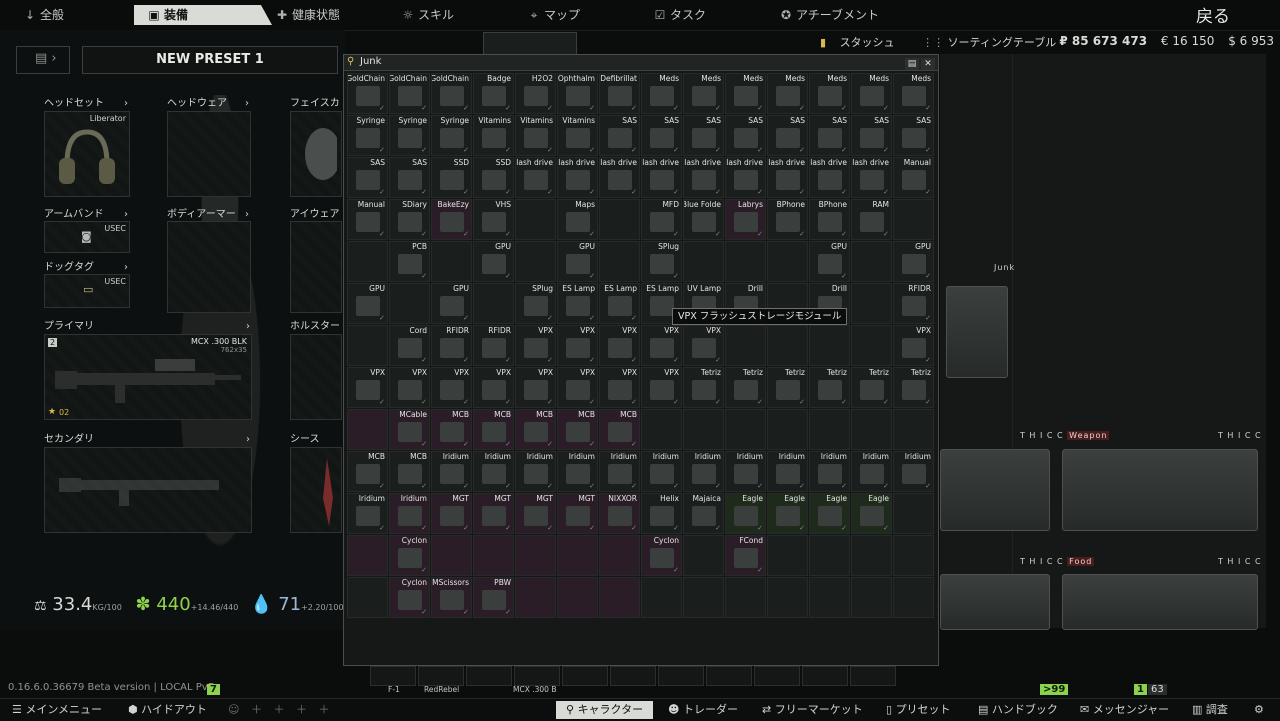 Image resolution: width=1280 pixels, height=721 pixels. What do you see at coordinates (87, 154) in the screenshot?
I see `headset-slot: Liberator` at bounding box center [87, 154].